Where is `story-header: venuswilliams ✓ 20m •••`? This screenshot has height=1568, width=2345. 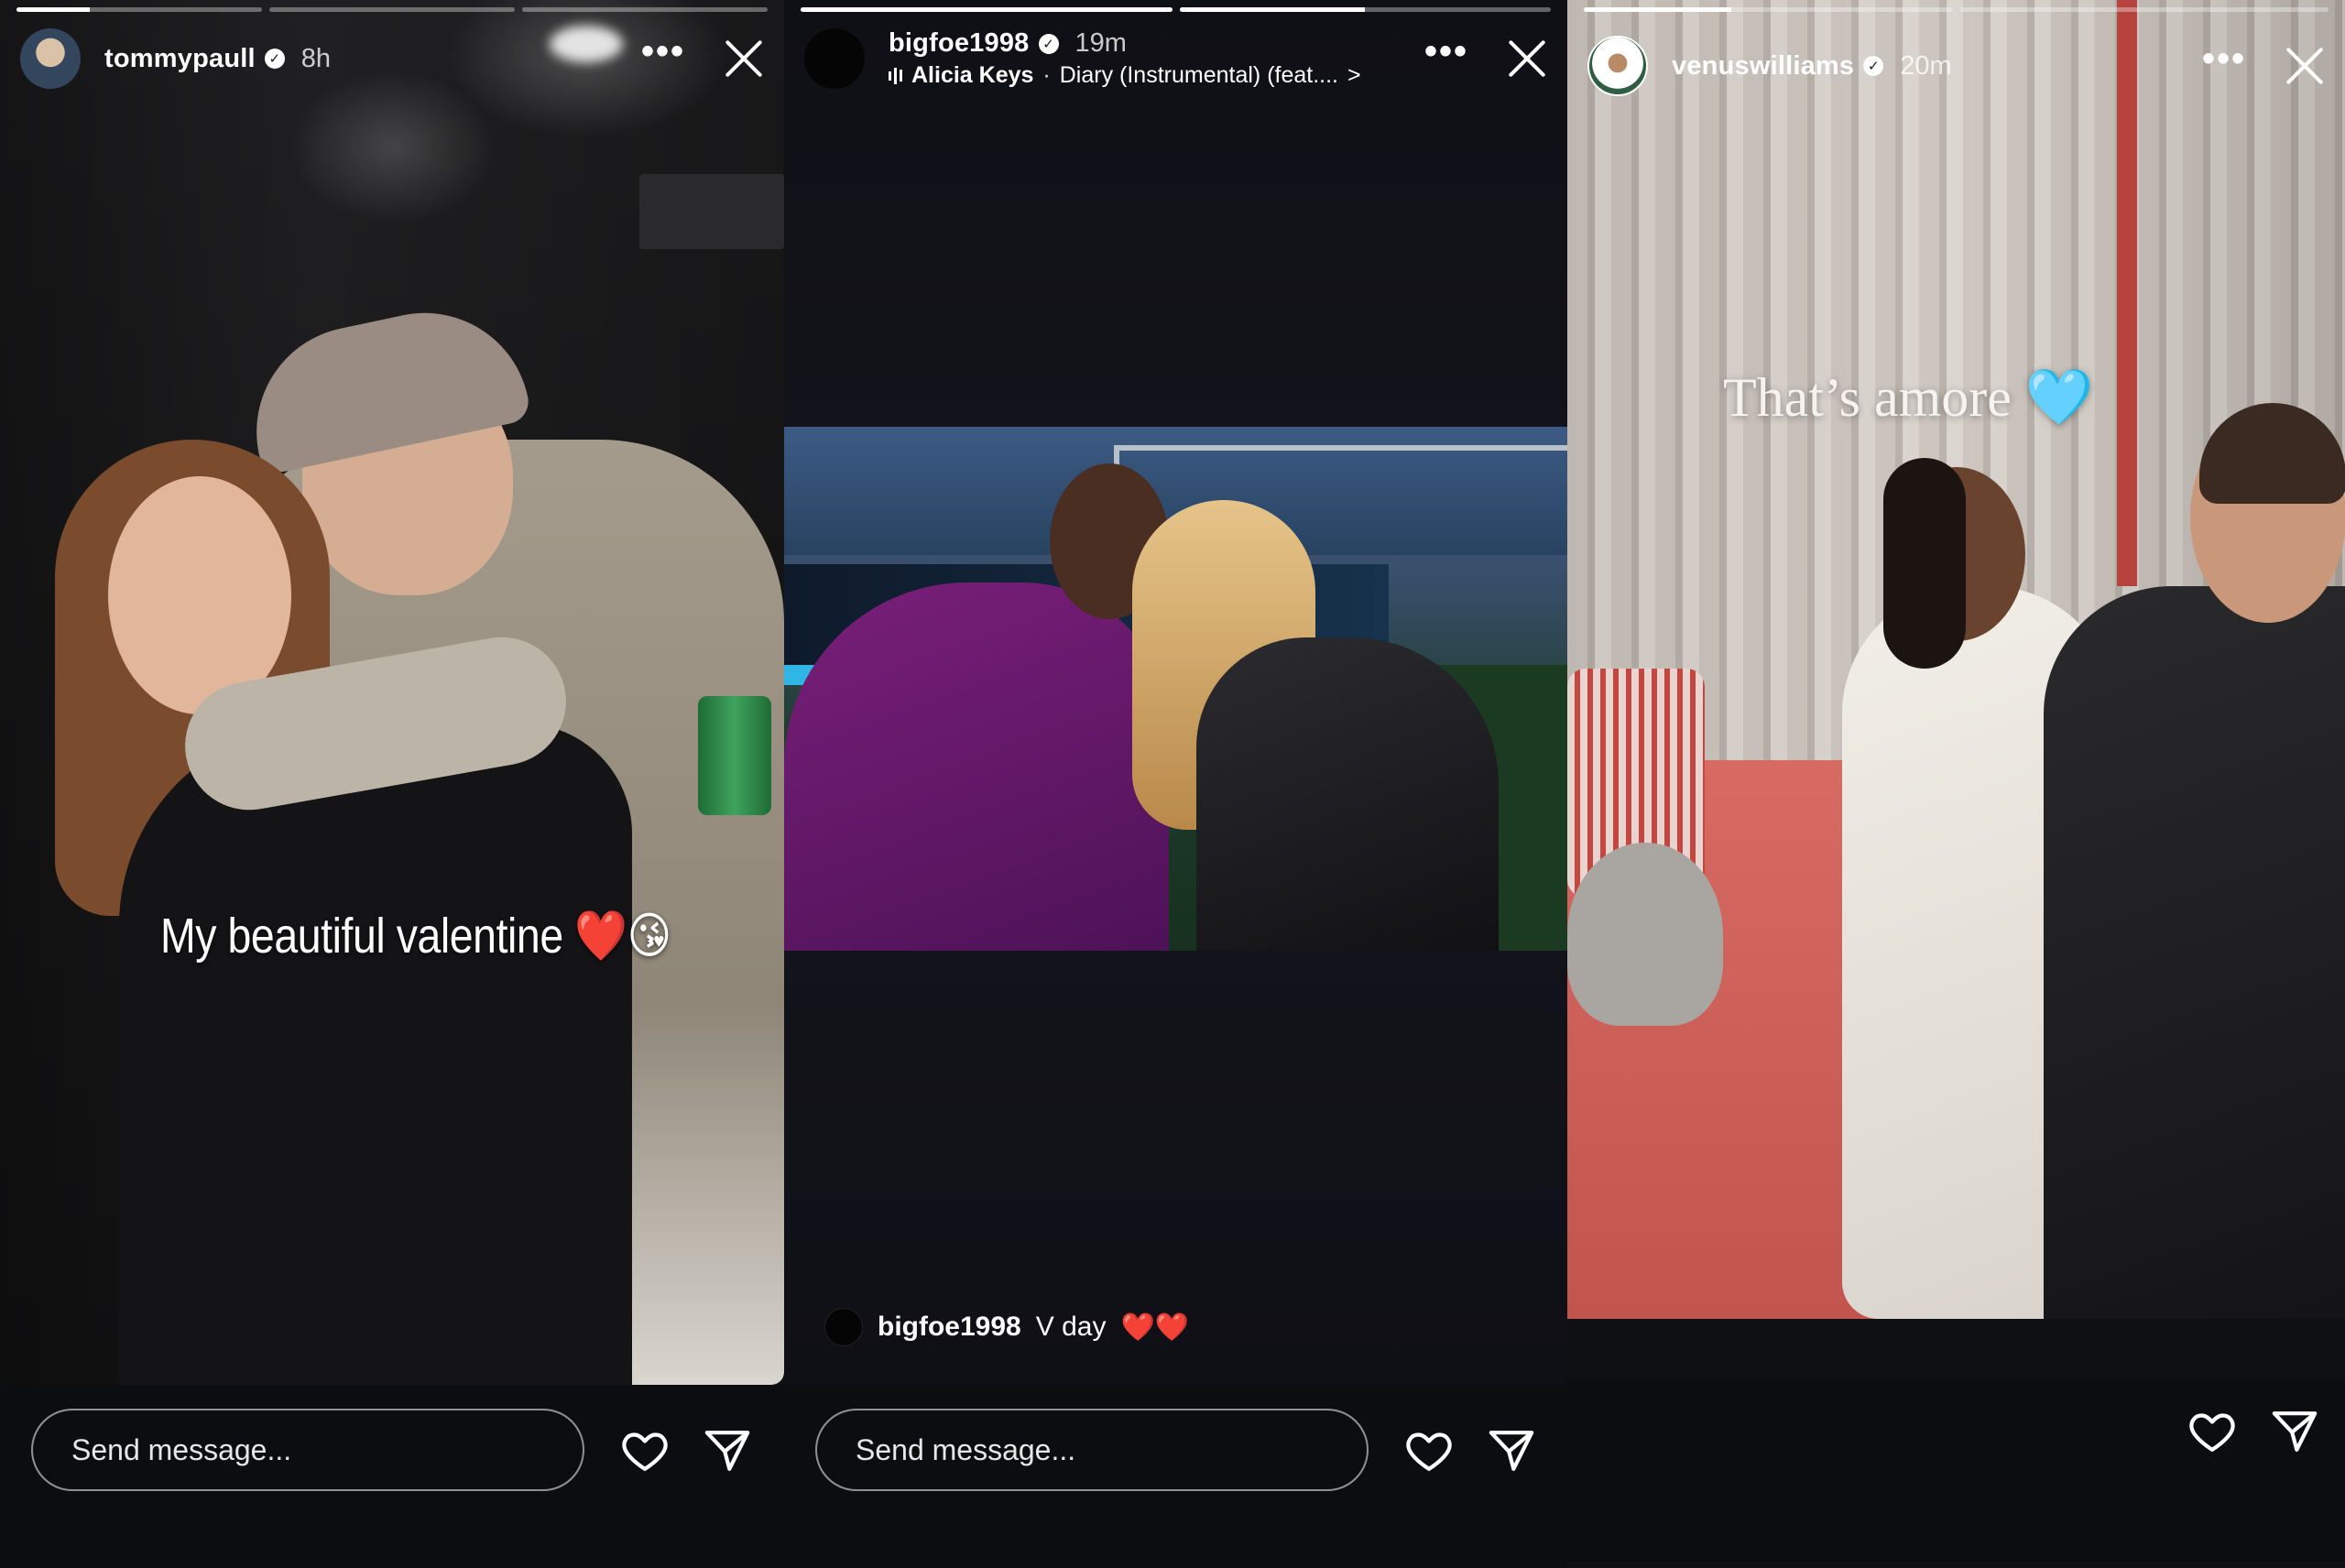
story-header: venuswilliams ✓ 20m ••• is located at coordinates (1956, 66).